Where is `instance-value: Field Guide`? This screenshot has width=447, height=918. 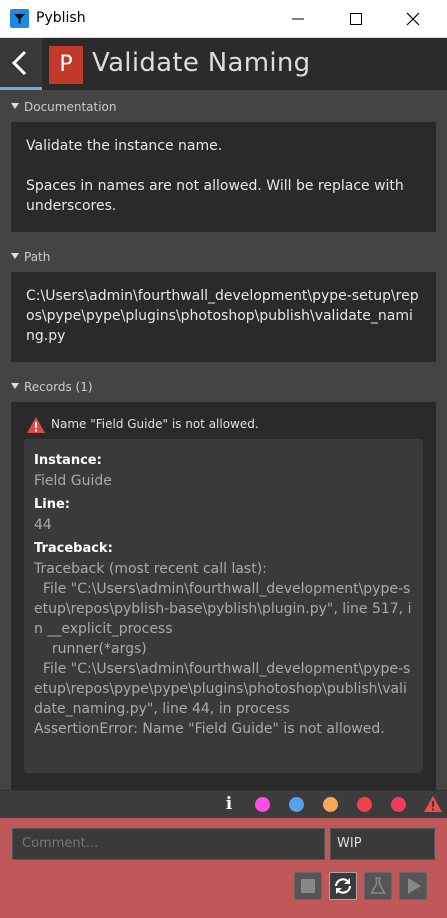
instance-value: Field Guide is located at coordinates (73, 481).